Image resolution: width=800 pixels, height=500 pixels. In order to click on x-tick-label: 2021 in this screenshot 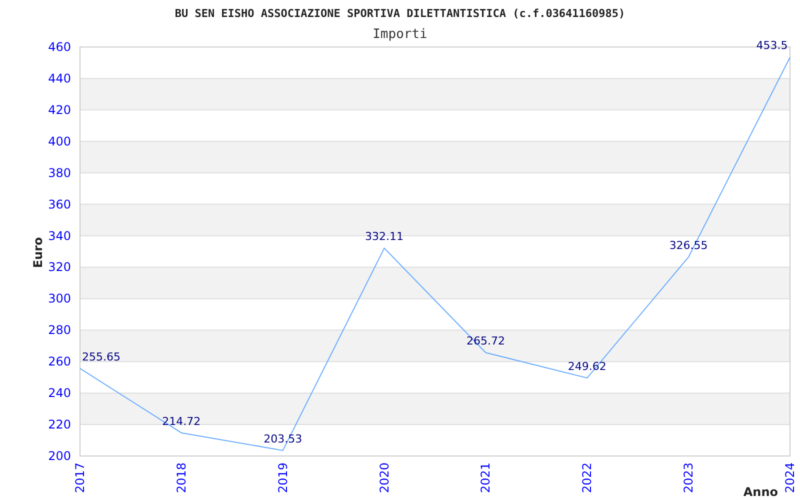, I will do `click(485, 477)`.